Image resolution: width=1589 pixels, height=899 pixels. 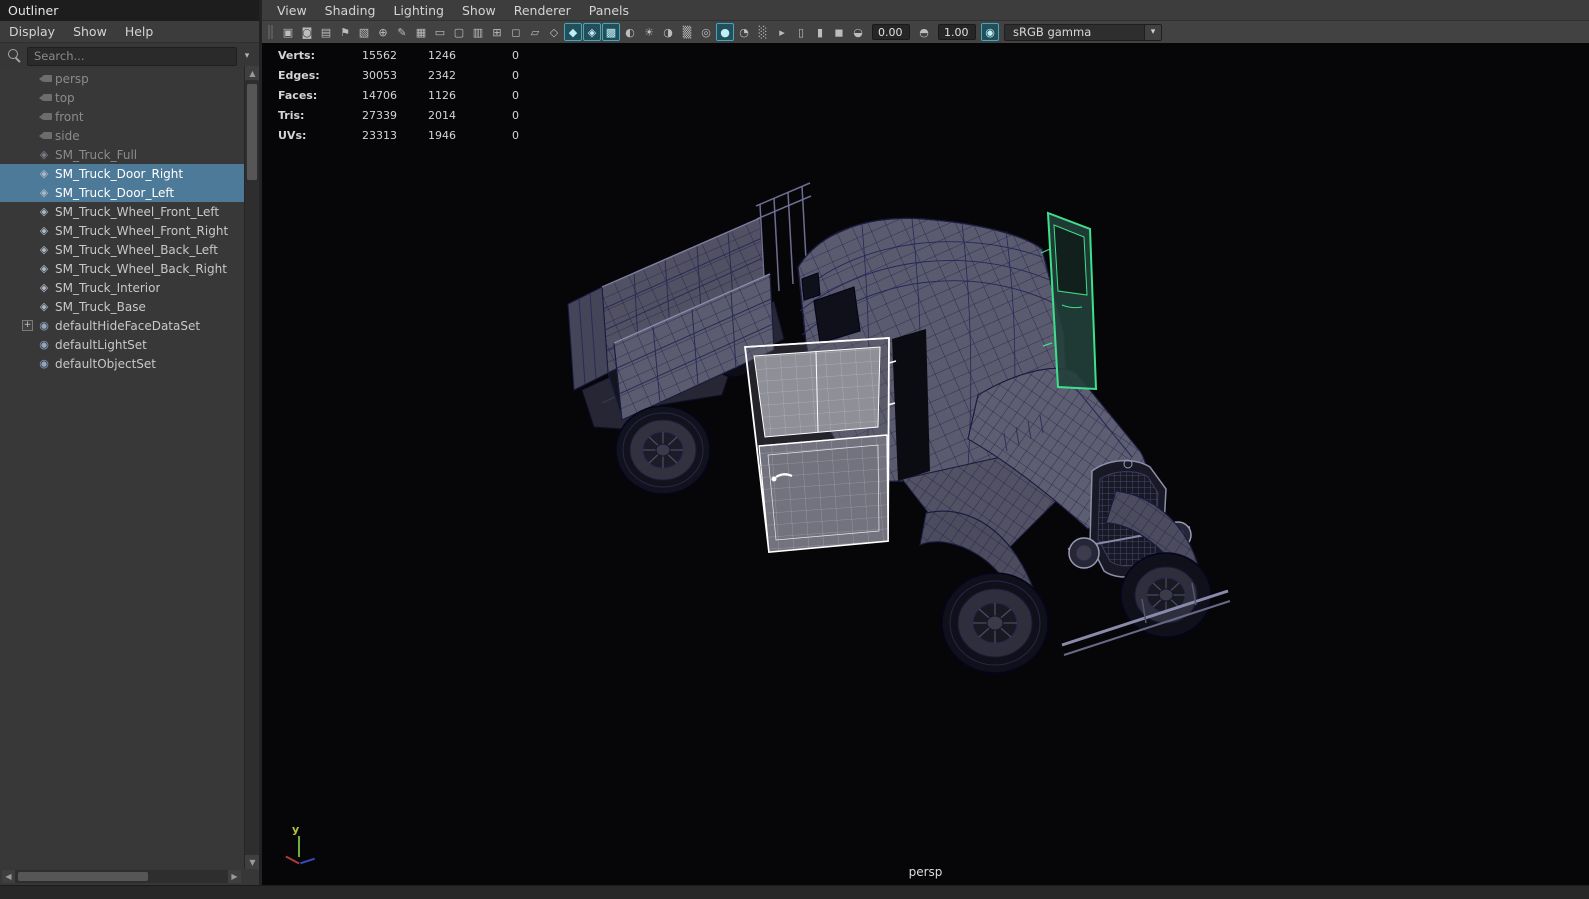 What do you see at coordinates (611, 32) in the screenshot?
I see `textured-icon: ▩` at bounding box center [611, 32].